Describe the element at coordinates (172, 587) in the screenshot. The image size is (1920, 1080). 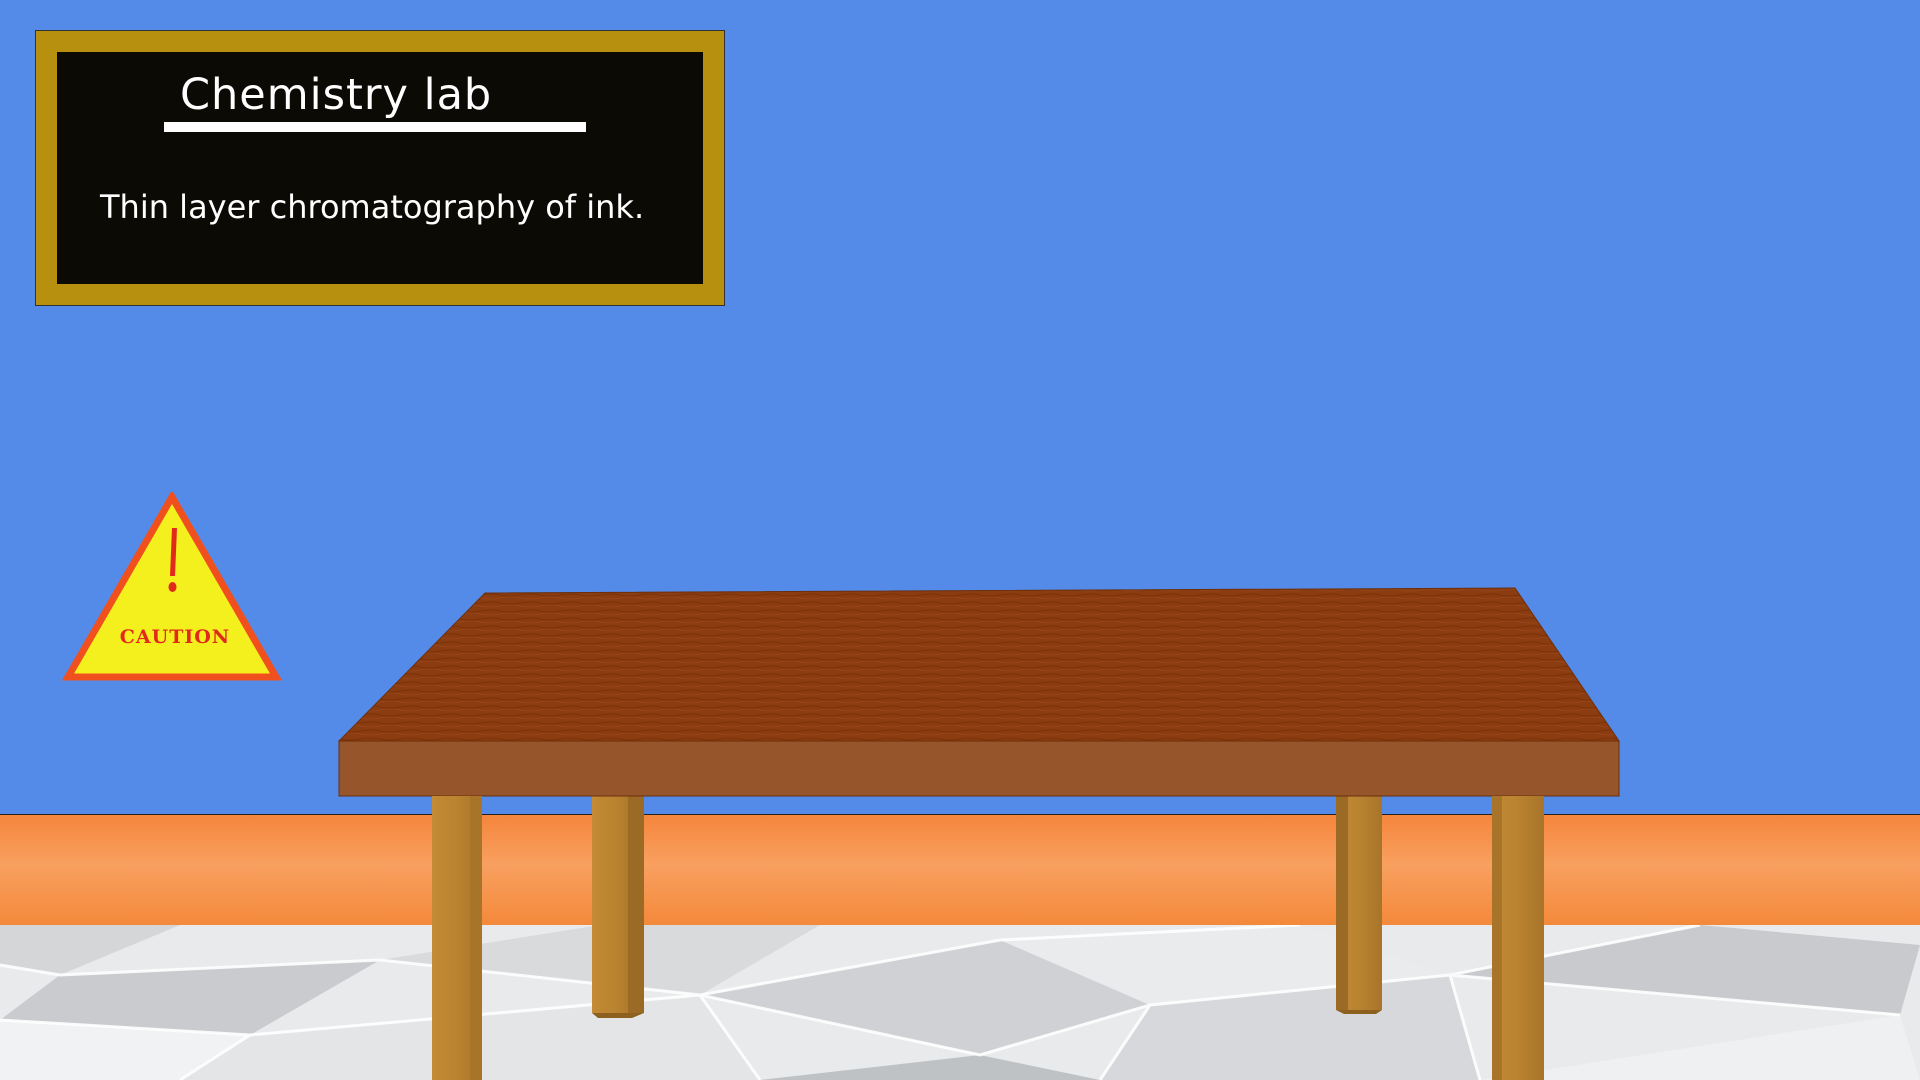
I see `caution-sign: CAUTION` at that location.